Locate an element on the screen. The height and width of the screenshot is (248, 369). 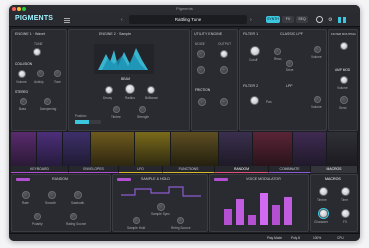
tab-keyboard: KEYBOARD is located at coordinates (40, 169).